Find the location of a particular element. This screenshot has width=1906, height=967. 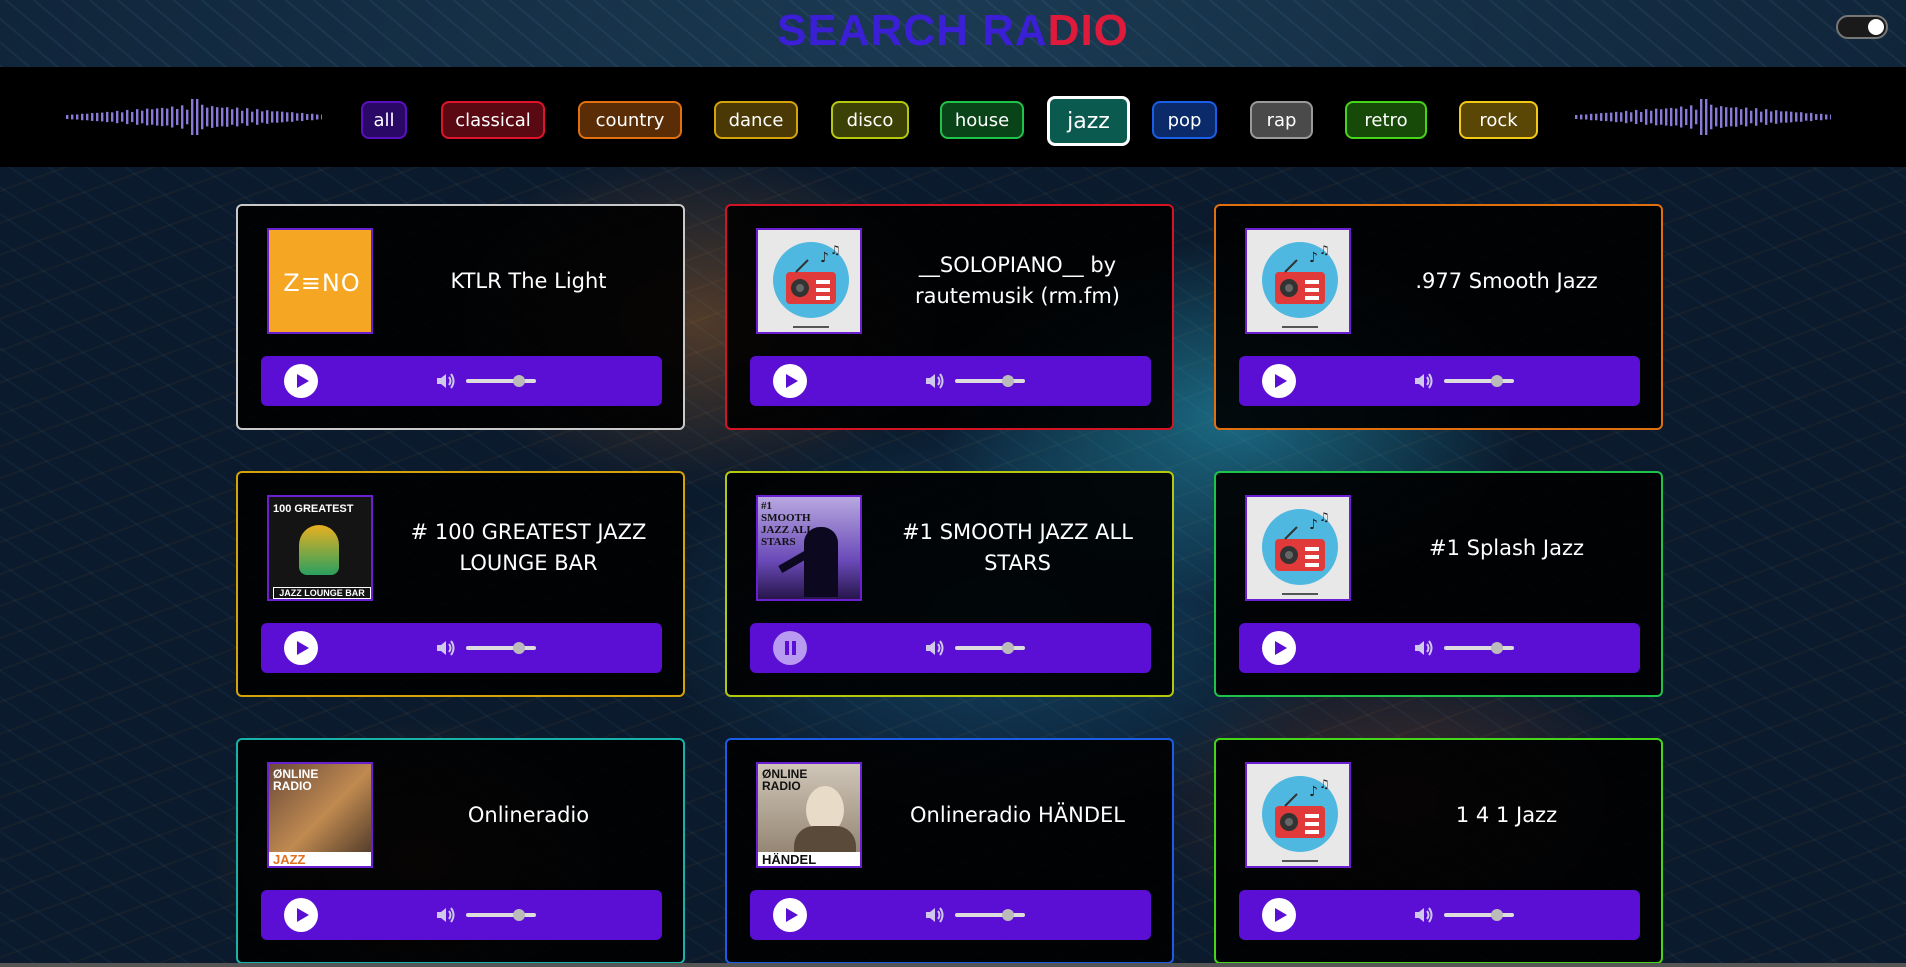

genre-button-all: all is located at coordinates (384, 120).